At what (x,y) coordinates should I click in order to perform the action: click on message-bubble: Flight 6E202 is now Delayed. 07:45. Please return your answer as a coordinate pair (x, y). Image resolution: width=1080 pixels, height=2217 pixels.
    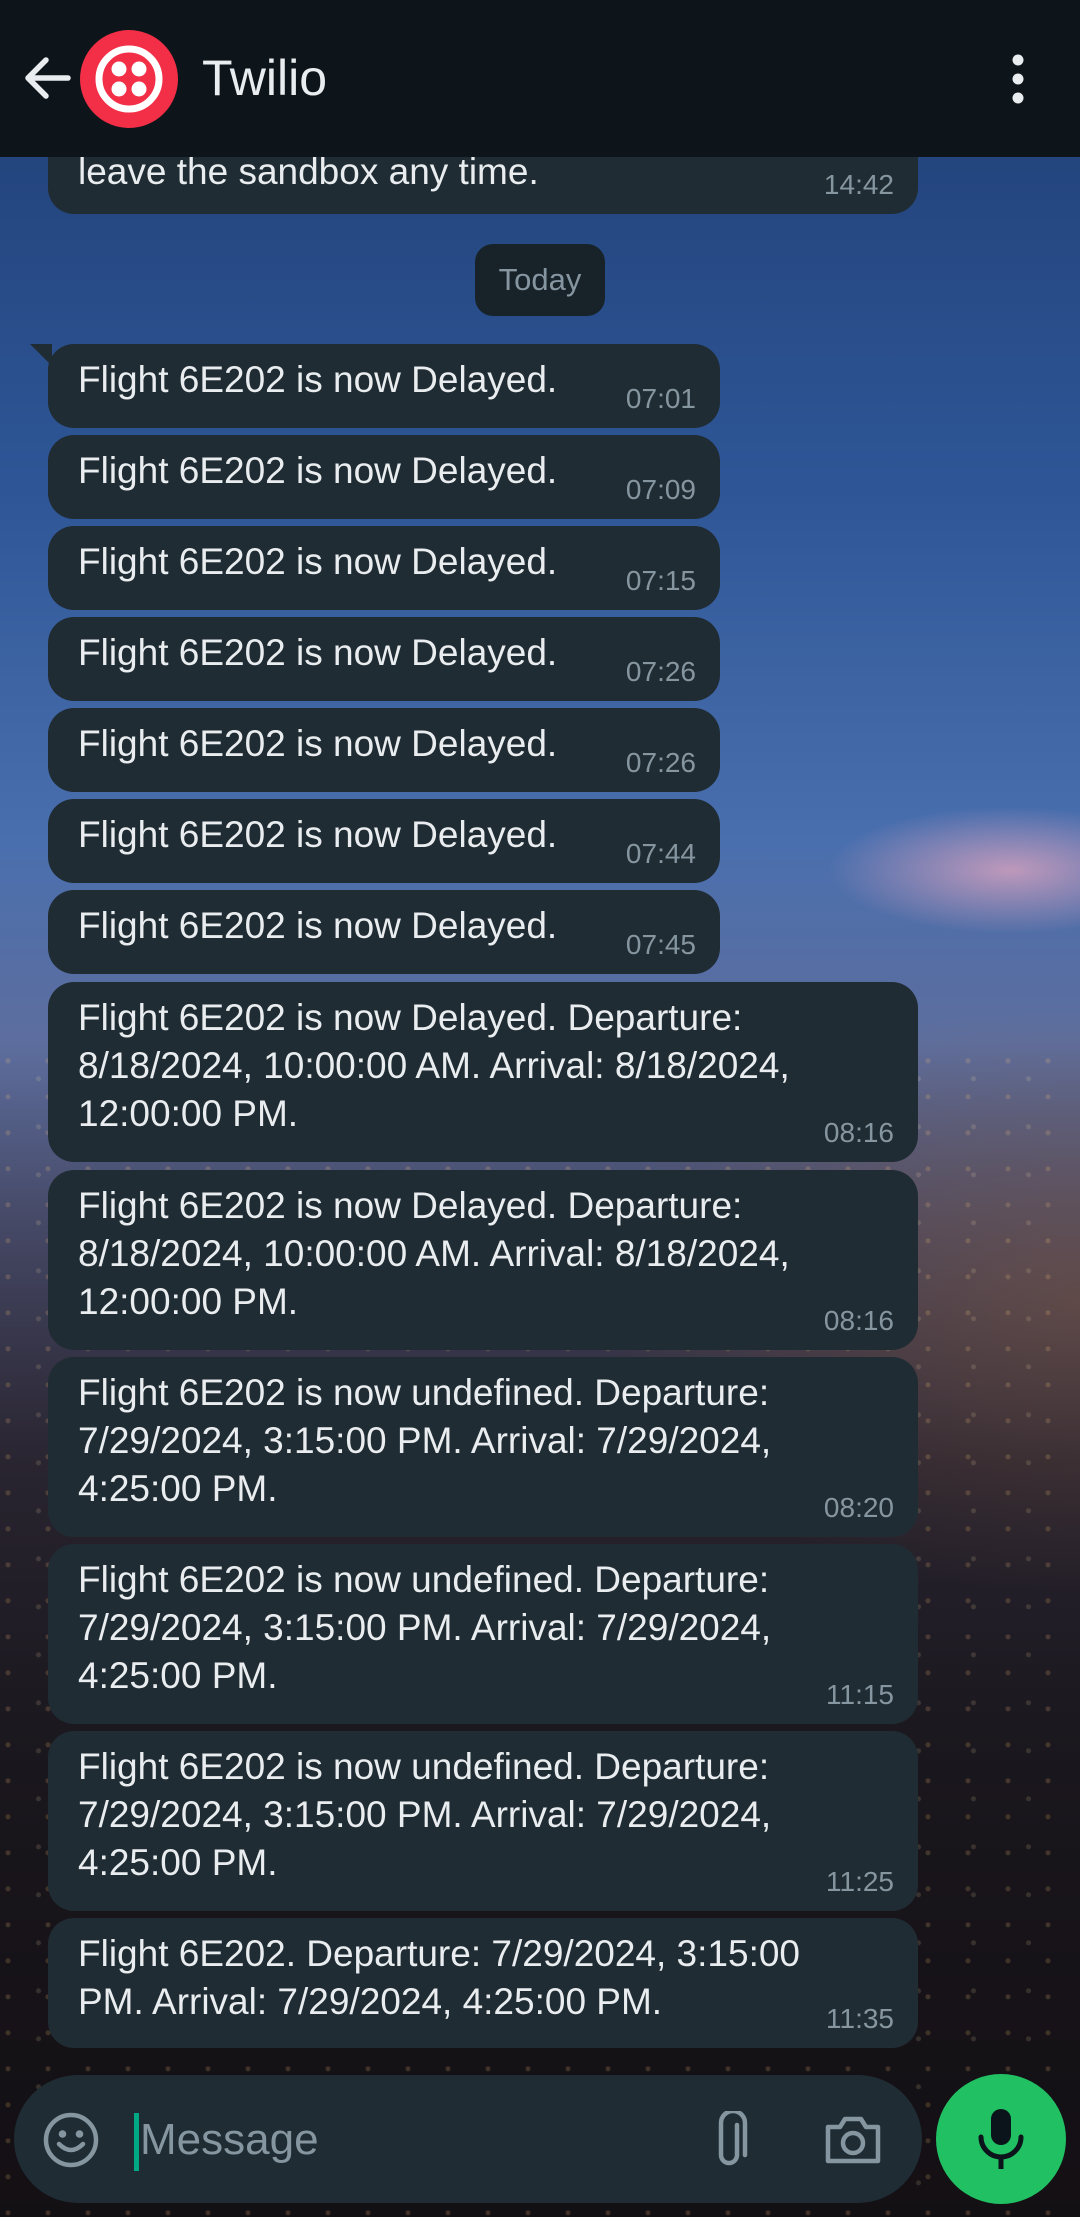
    Looking at the image, I should click on (384, 932).